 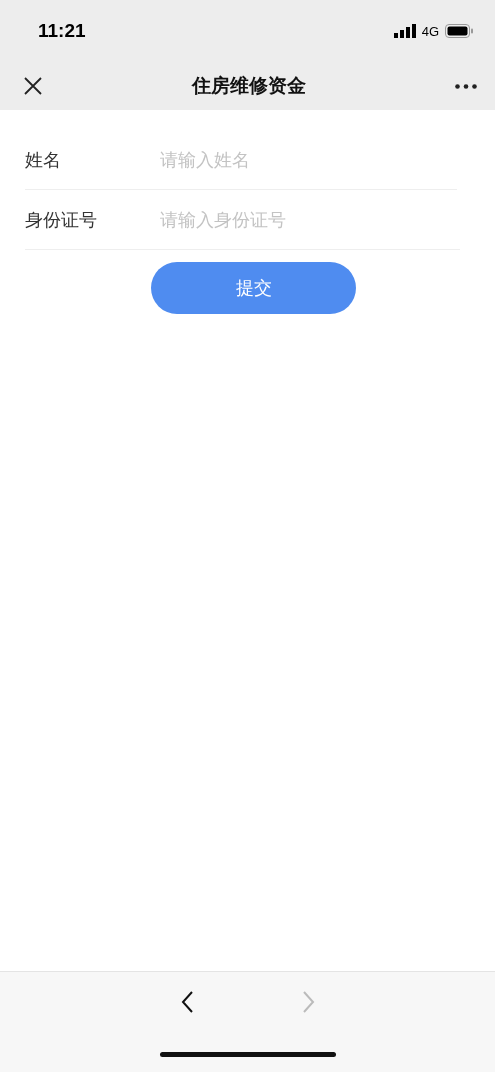 What do you see at coordinates (310, 219) in the screenshot?
I see `input-field: 请输入身份证号` at bounding box center [310, 219].